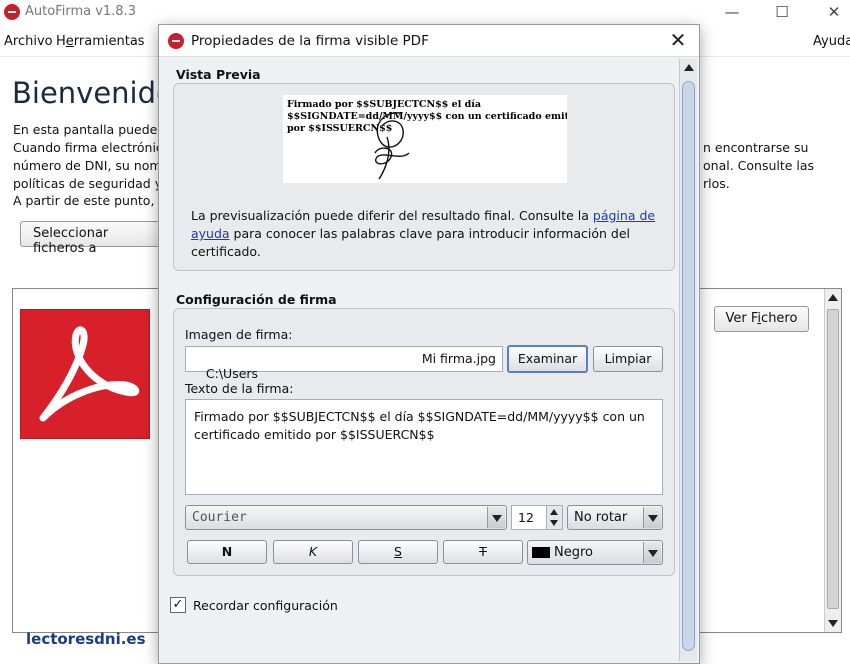  I want to click on pdf-file-icon, so click(85, 374).